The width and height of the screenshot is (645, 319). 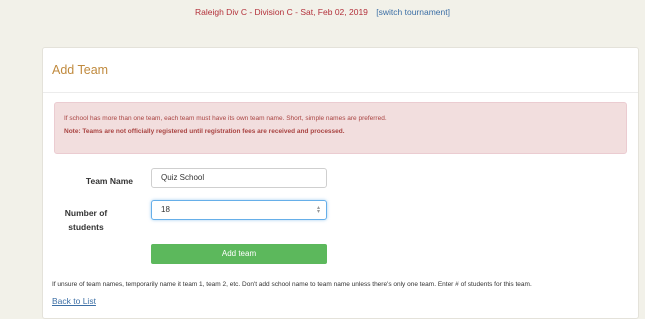 What do you see at coordinates (109, 181) in the screenshot?
I see `team-name-label: Team Name` at bounding box center [109, 181].